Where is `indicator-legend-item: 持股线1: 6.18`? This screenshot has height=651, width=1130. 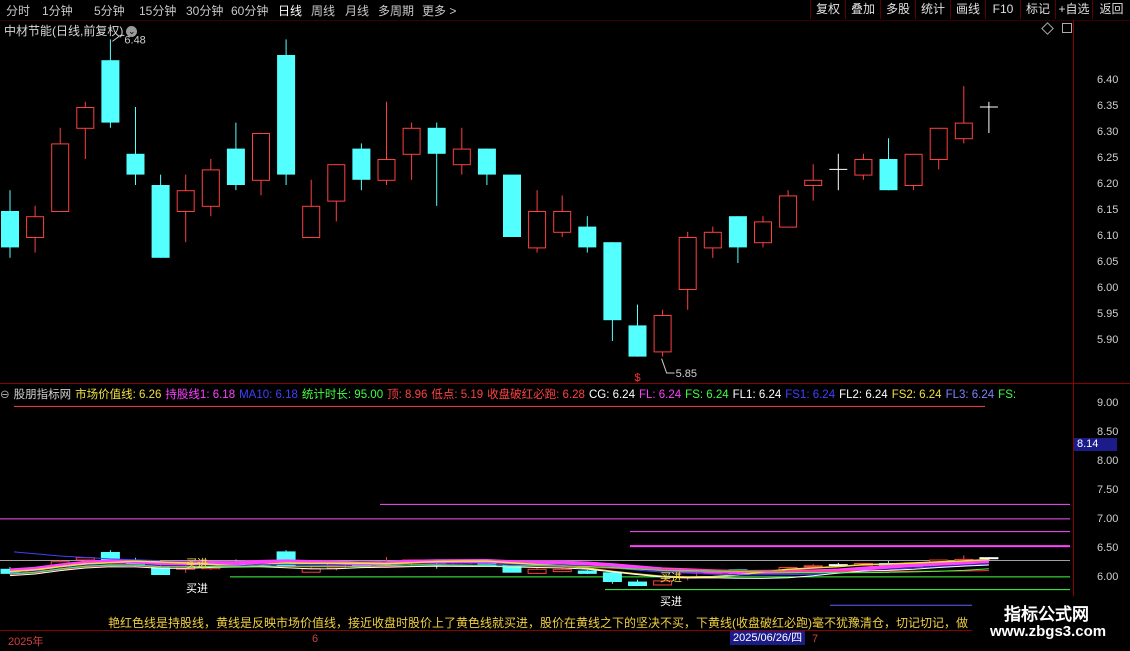 indicator-legend-item: 持股线1: 6.18 is located at coordinates (200, 395).